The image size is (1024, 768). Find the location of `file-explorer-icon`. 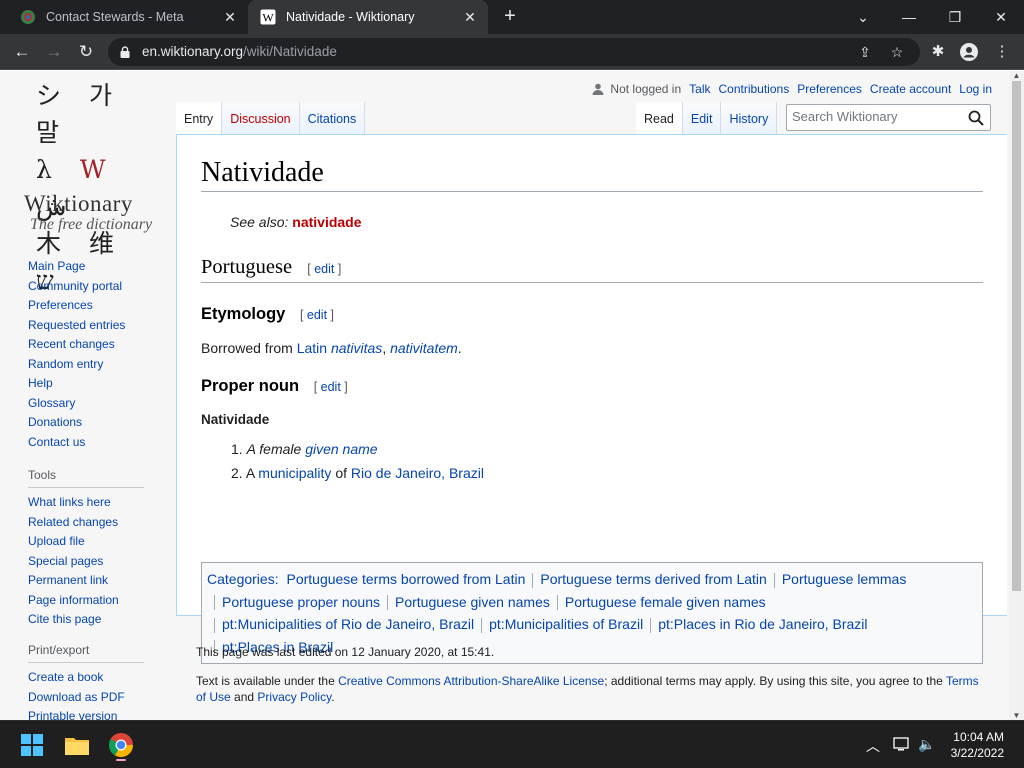

file-explorer-icon is located at coordinates (77, 745).